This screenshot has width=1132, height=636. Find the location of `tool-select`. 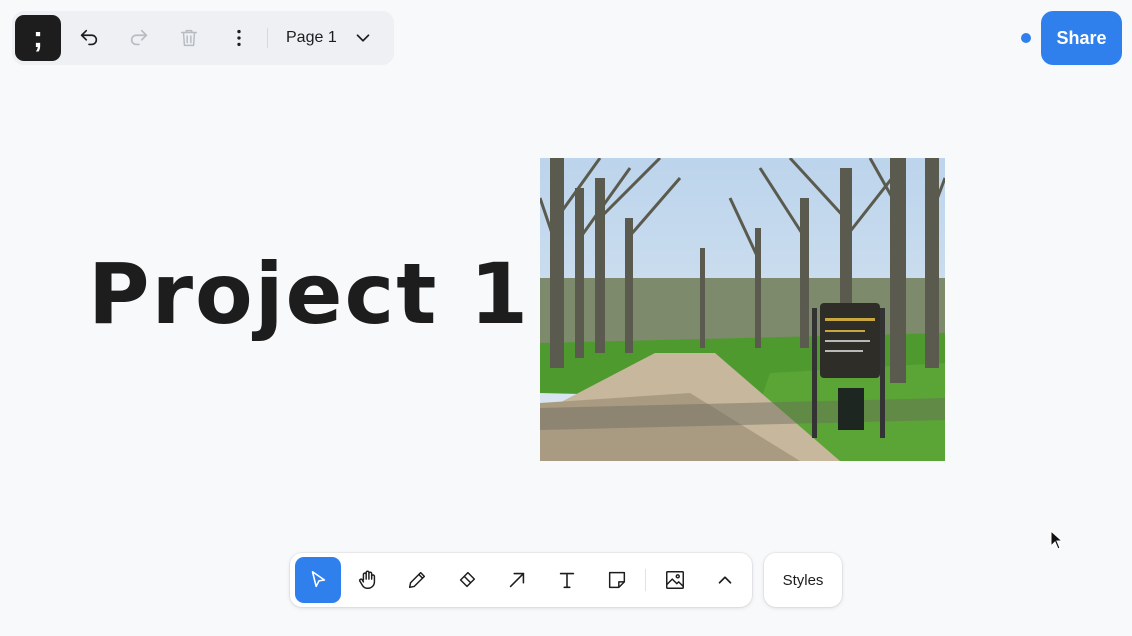

tool-select is located at coordinates (318, 580).